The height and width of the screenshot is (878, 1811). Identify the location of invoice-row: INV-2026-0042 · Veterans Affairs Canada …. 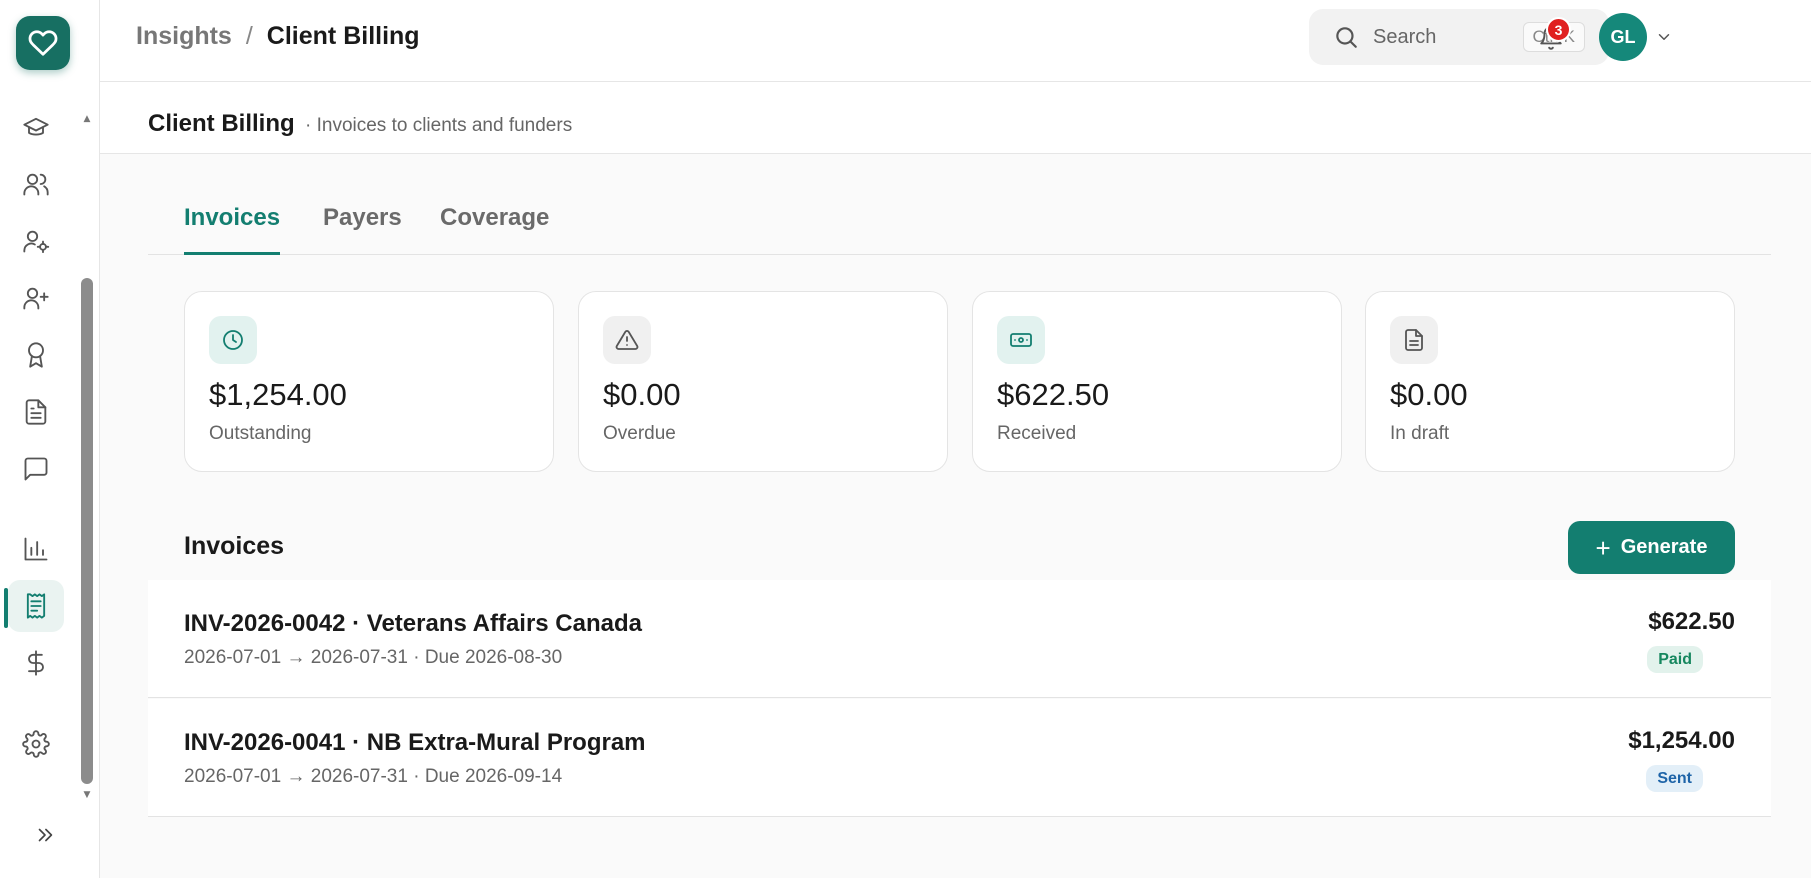
(959, 639).